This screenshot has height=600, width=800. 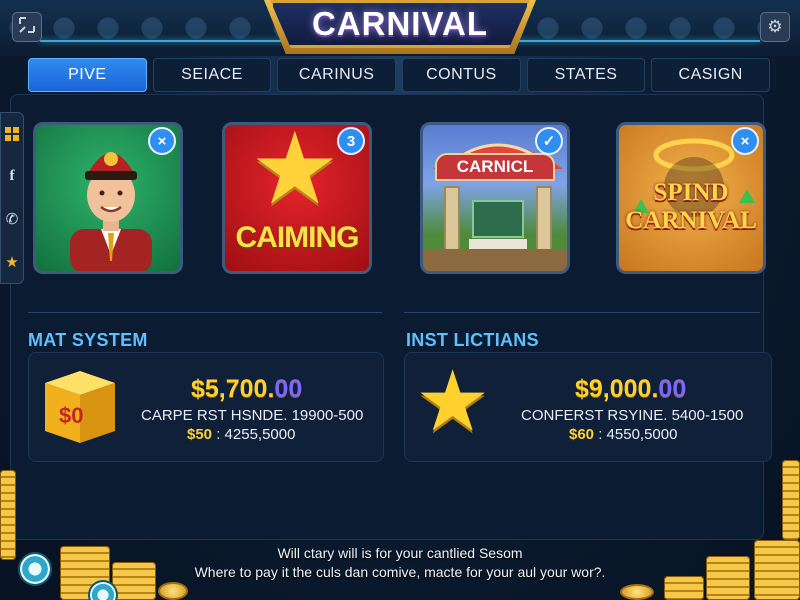 What do you see at coordinates (791, 500) in the screenshot?
I see `coin-stack` at bounding box center [791, 500].